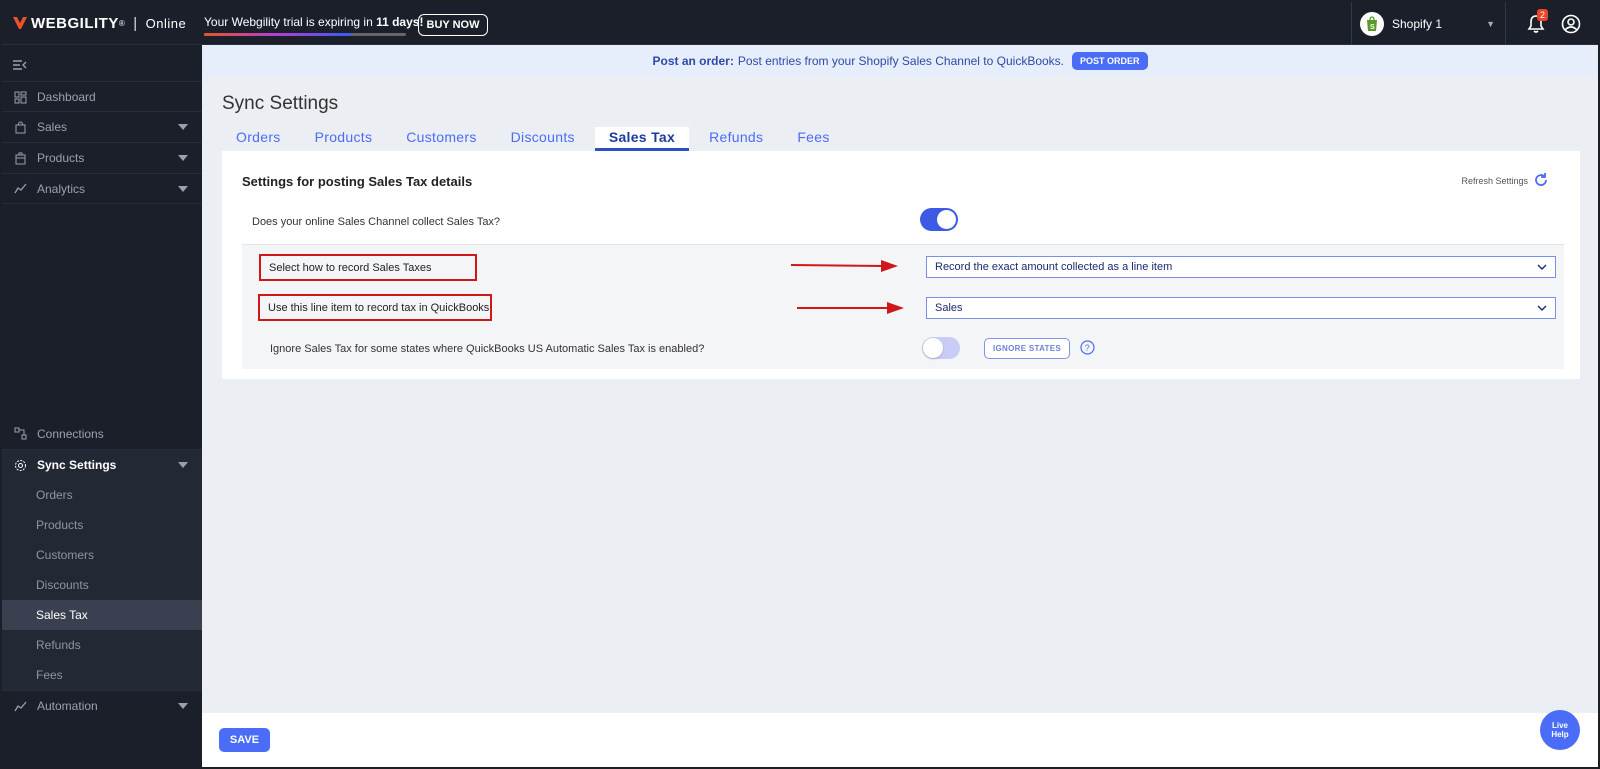 The width and height of the screenshot is (1600, 769). I want to click on connections-icon, so click(20, 433).